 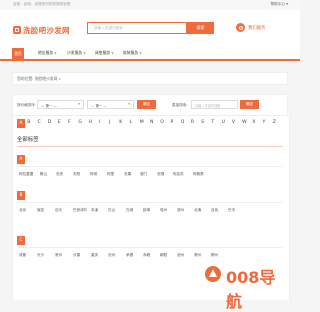 What do you see at coordinates (21, 159) in the screenshot?
I see `group-badge-a: A` at bounding box center [21, 159].